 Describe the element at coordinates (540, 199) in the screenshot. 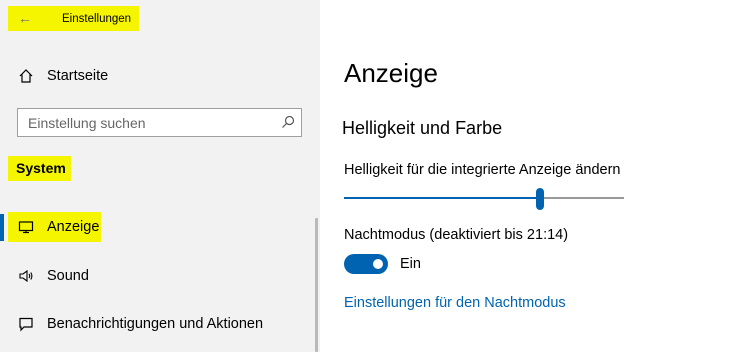

I see `slider-thumb` at that location.